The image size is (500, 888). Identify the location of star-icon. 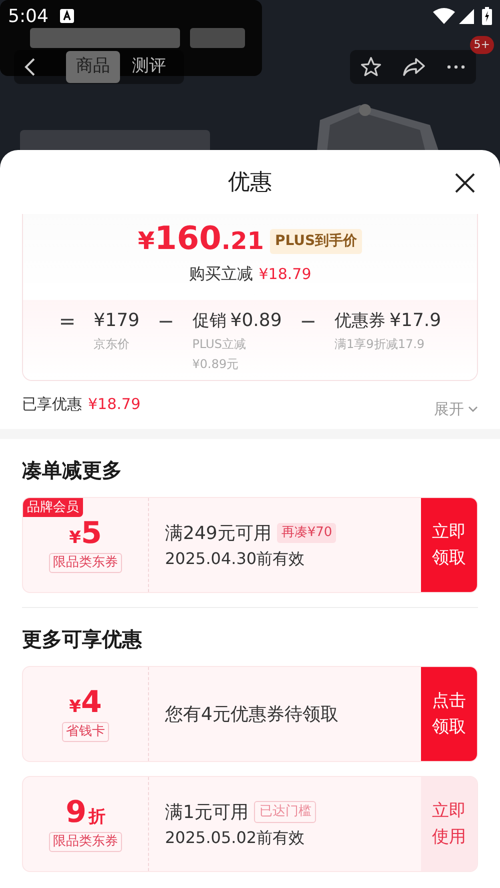
(371, 67).